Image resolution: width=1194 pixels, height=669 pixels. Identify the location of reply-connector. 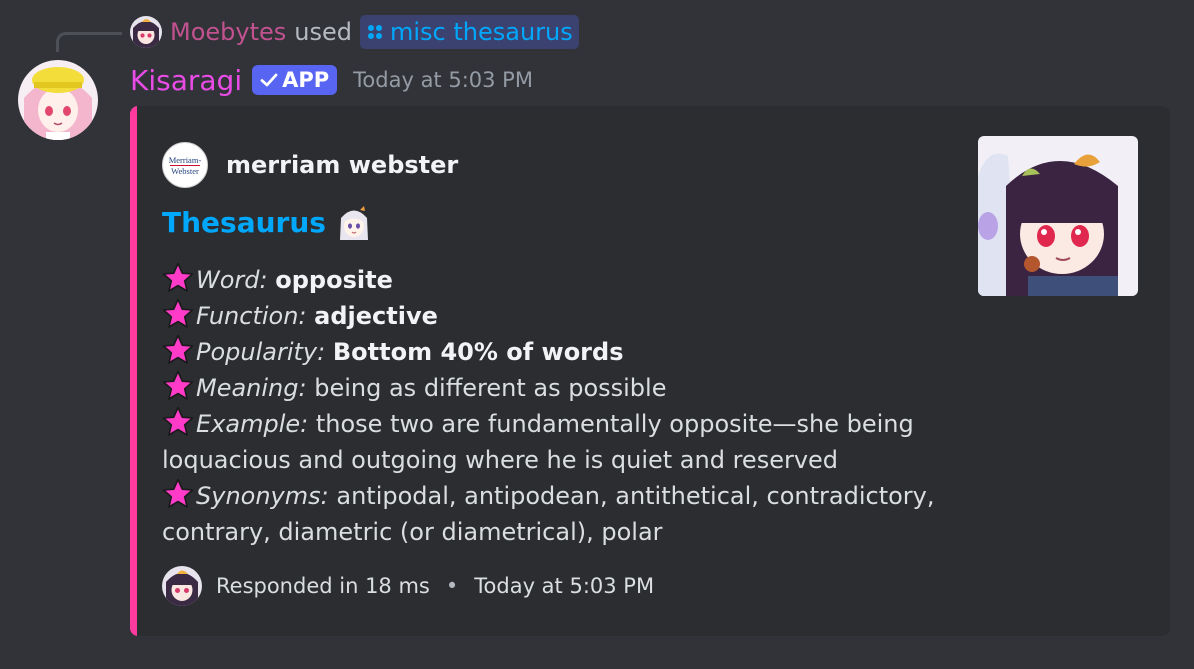
(89, 42).